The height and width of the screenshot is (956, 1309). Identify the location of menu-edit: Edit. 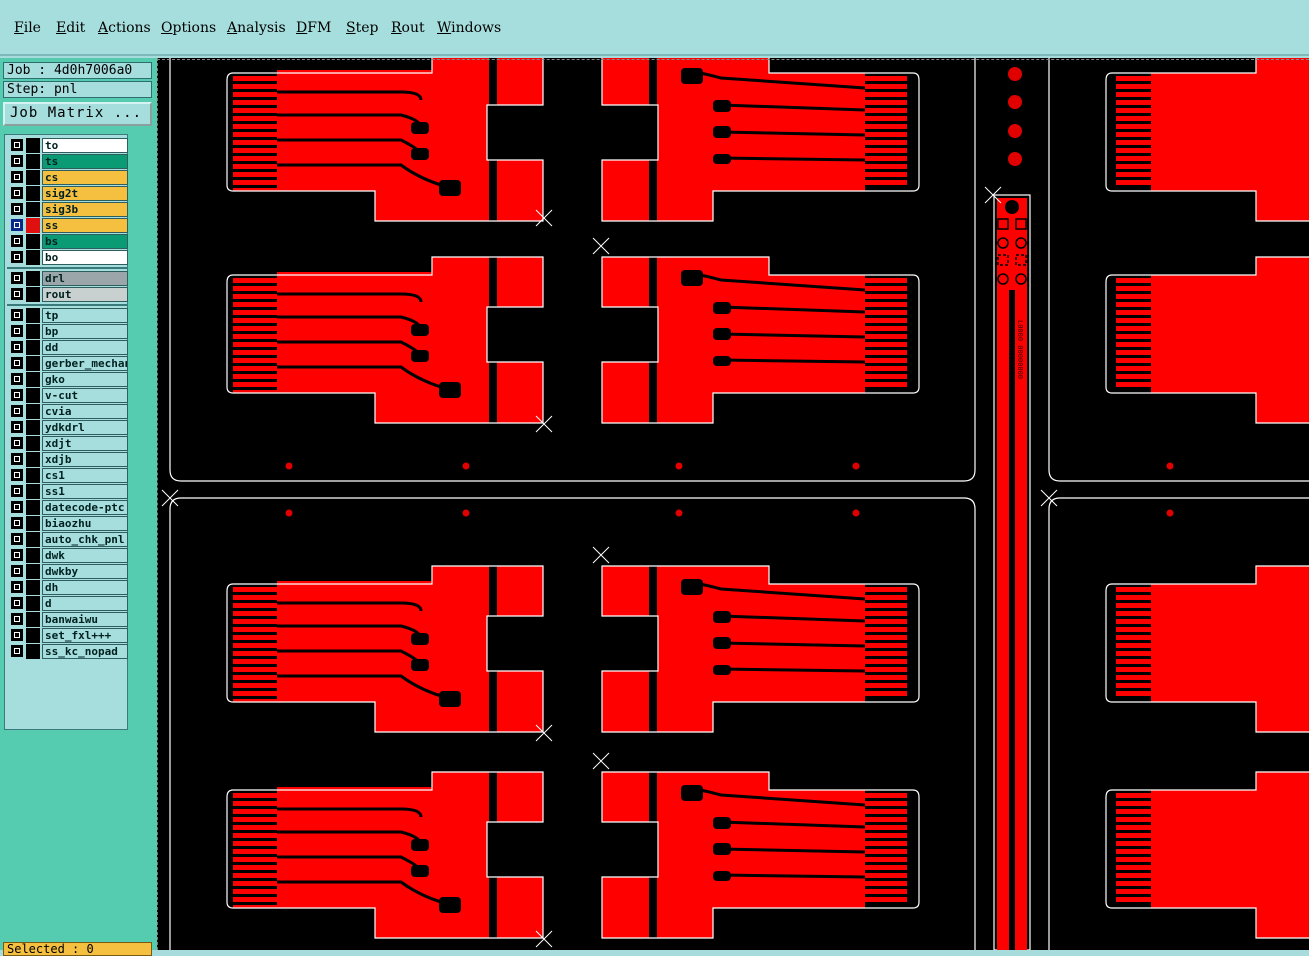
(70, 28).